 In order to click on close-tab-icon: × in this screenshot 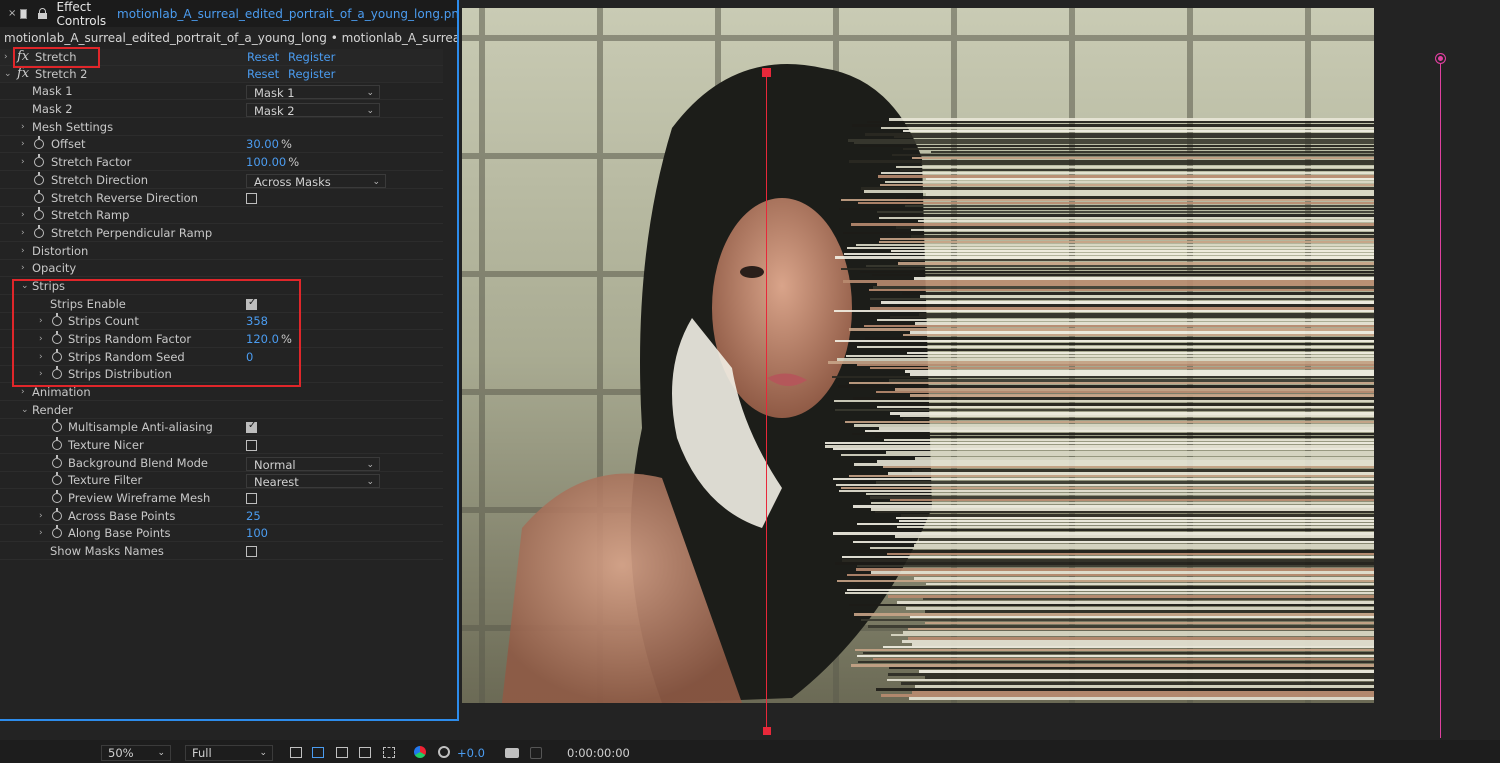, I will do `click(12, 13)`.